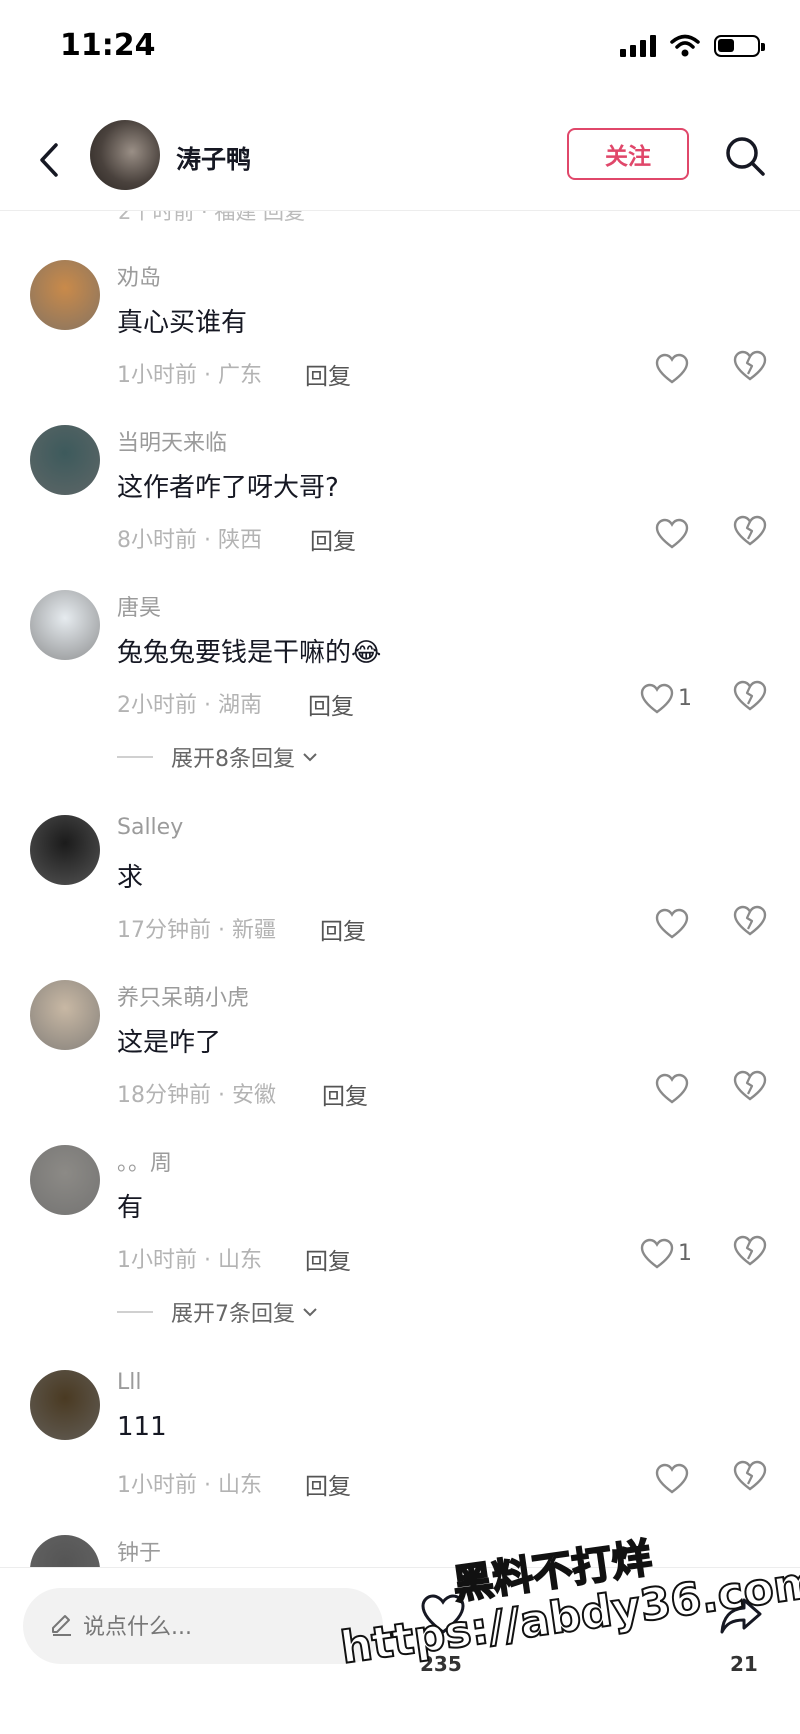 The height and width of the screenshot is (1734, 800). I want to click on comment-meta: 2小时前 · 湖南, so click(189, 705).